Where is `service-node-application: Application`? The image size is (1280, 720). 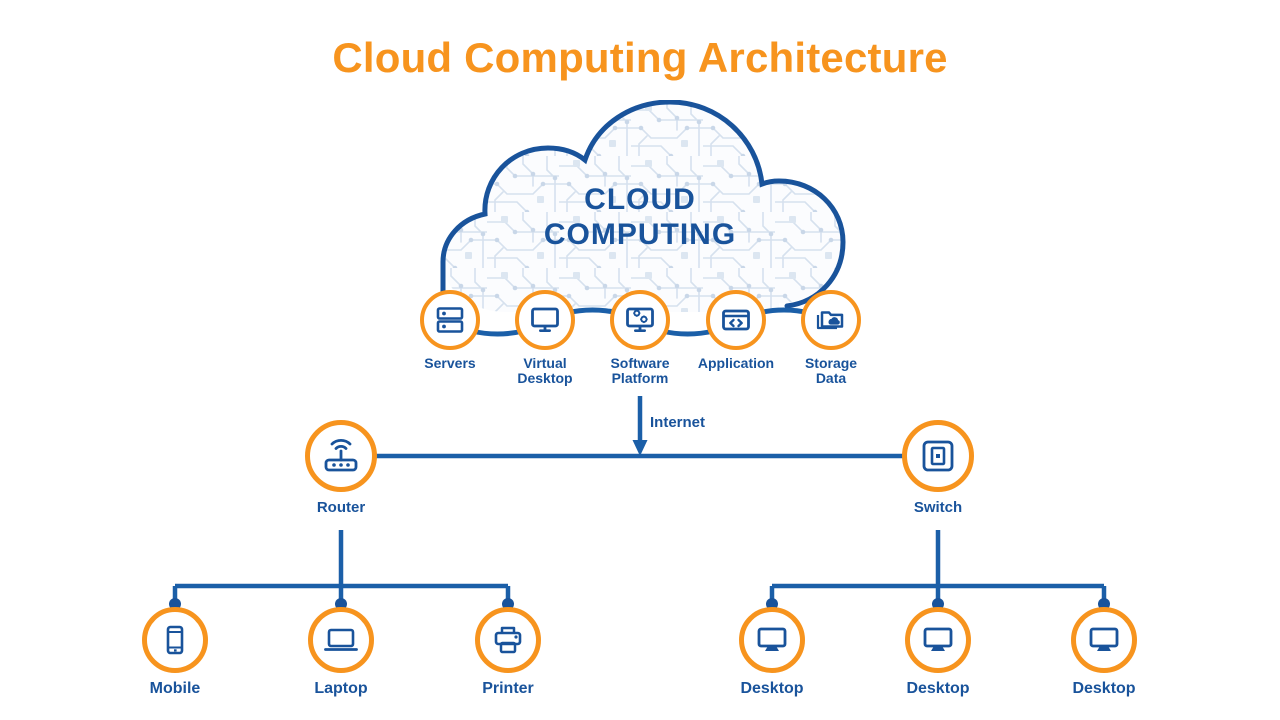 service-node-application: Application is located at coordinates (736, 330).